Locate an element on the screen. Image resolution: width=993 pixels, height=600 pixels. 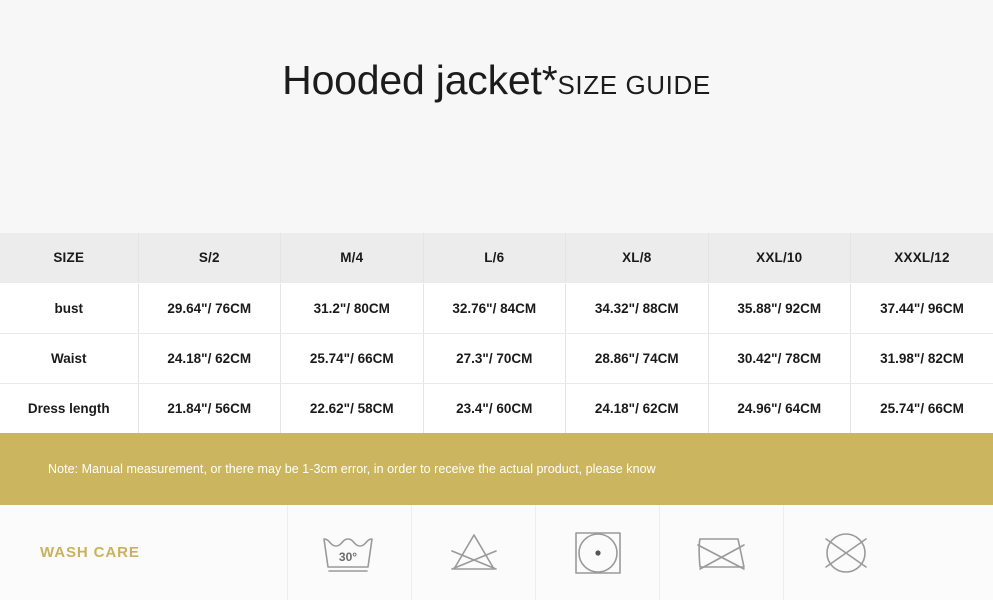
row-label-bust: bust is located at coordinates (69, 308).